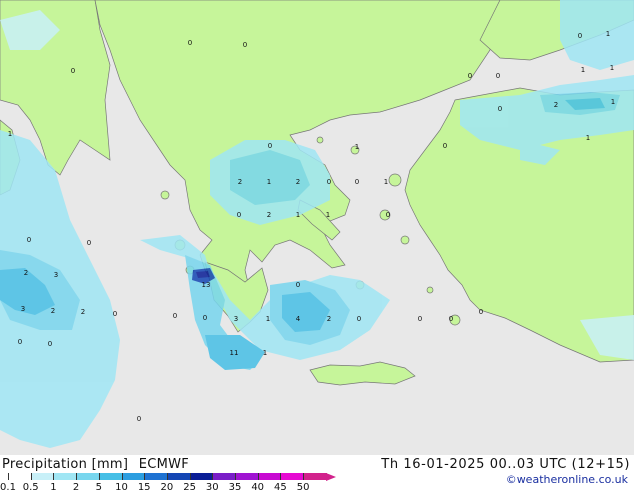 The image size is (634, 493). What do you see at coordinates (234, 353) in the screenshot?
I see `value-label: 11` at bounding box center [234, 353].